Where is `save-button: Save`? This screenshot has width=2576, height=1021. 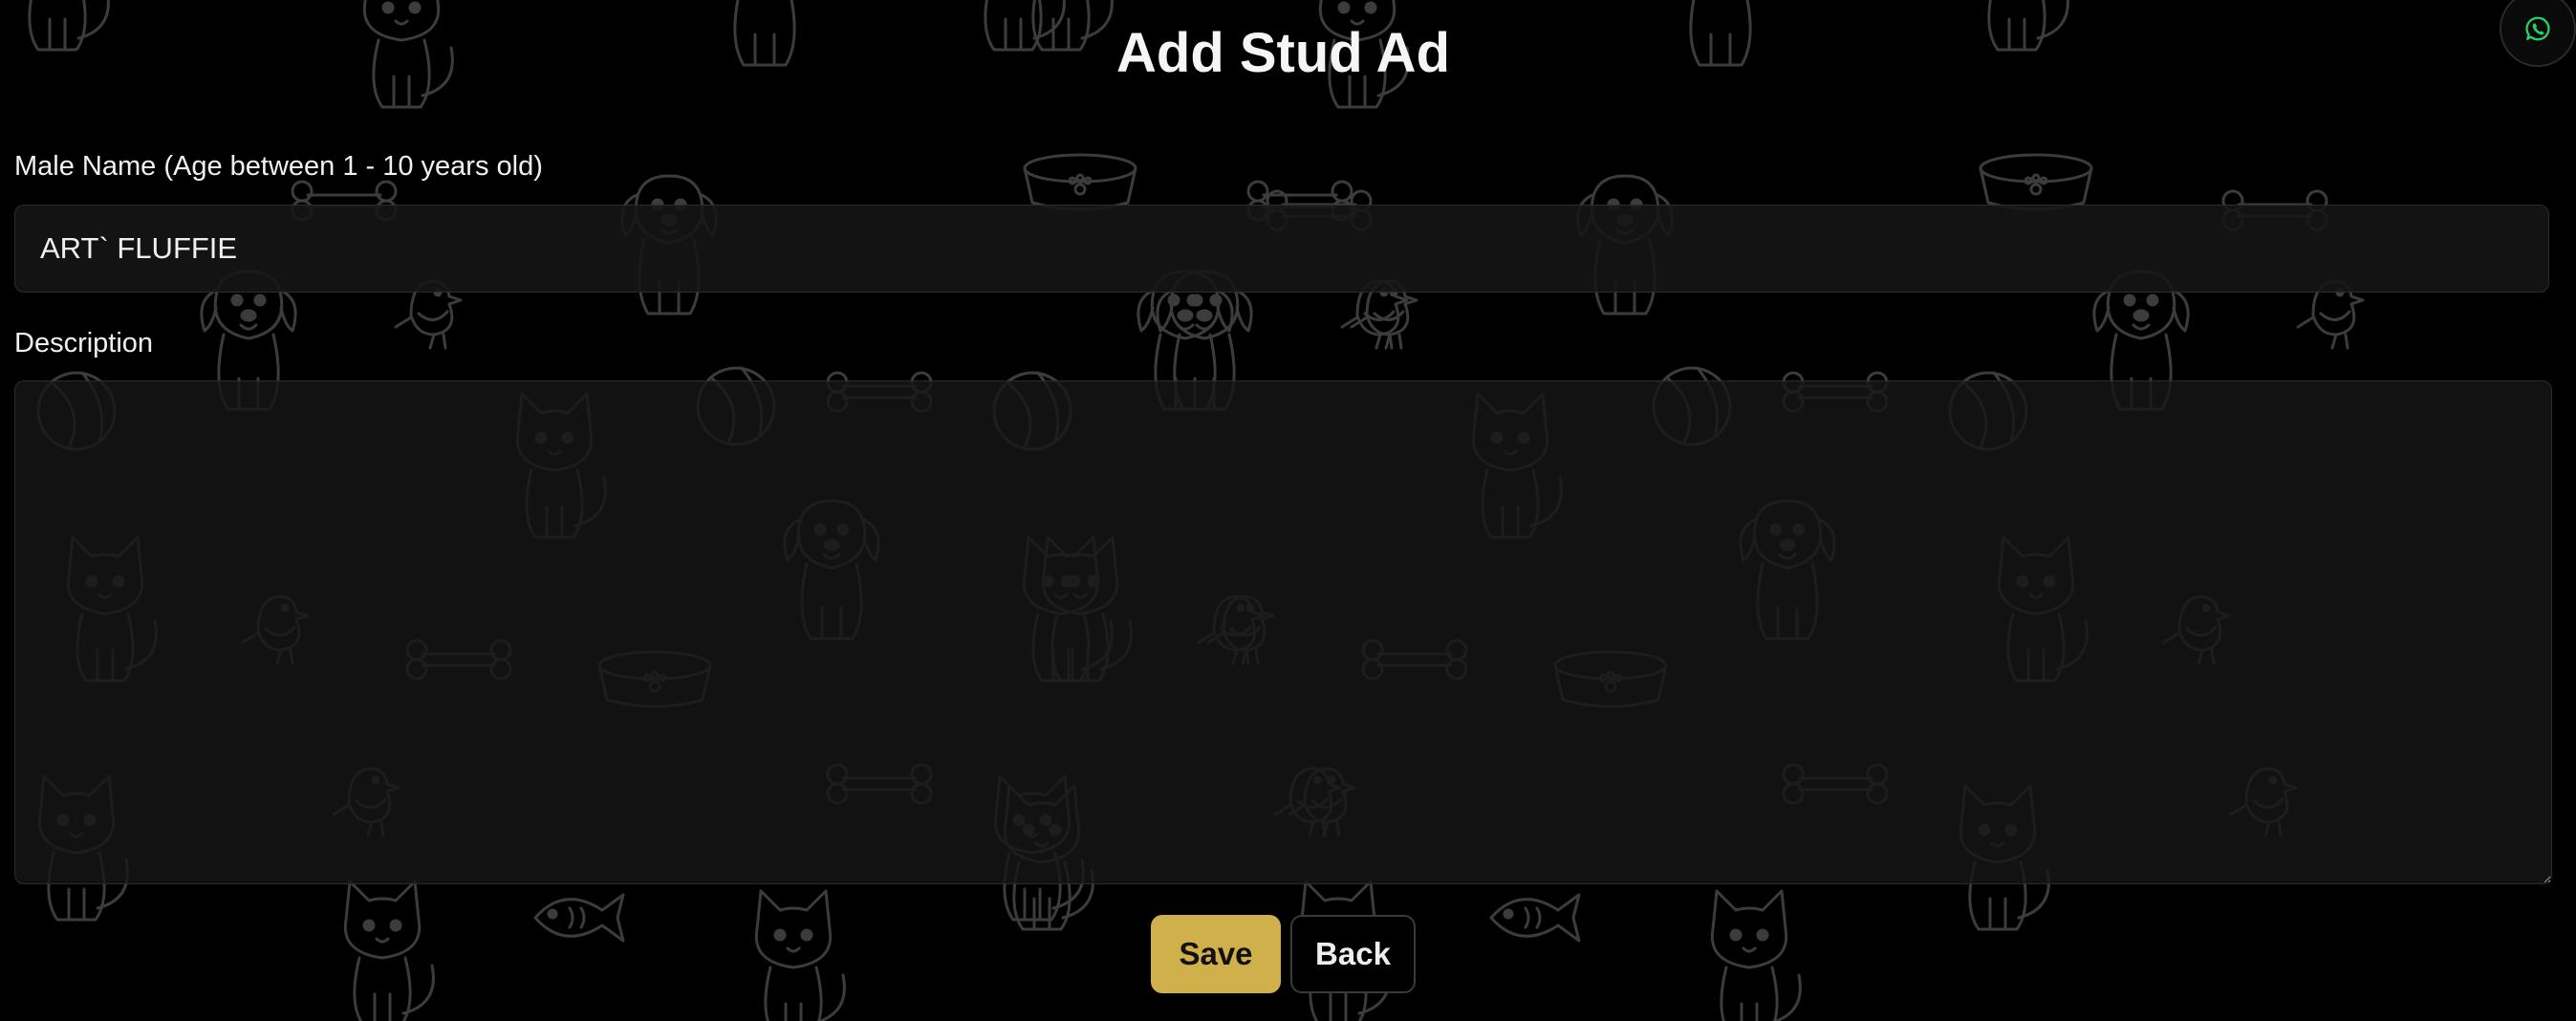
save-button: Save is located at coordinates (1216, 954).